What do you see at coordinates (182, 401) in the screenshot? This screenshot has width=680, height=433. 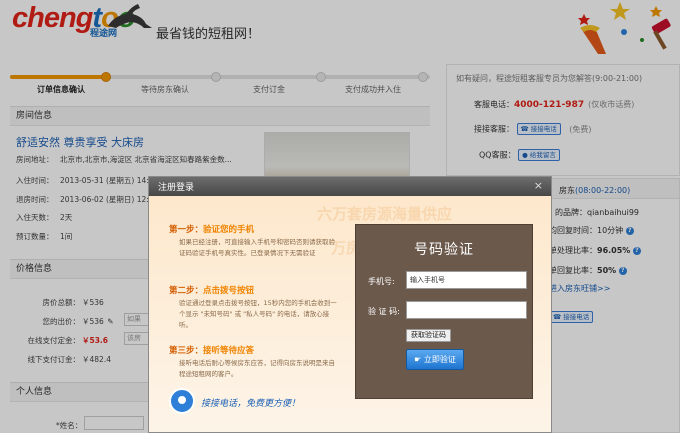 I see `phone-mascot-icon` at bounding box center [182, 401].